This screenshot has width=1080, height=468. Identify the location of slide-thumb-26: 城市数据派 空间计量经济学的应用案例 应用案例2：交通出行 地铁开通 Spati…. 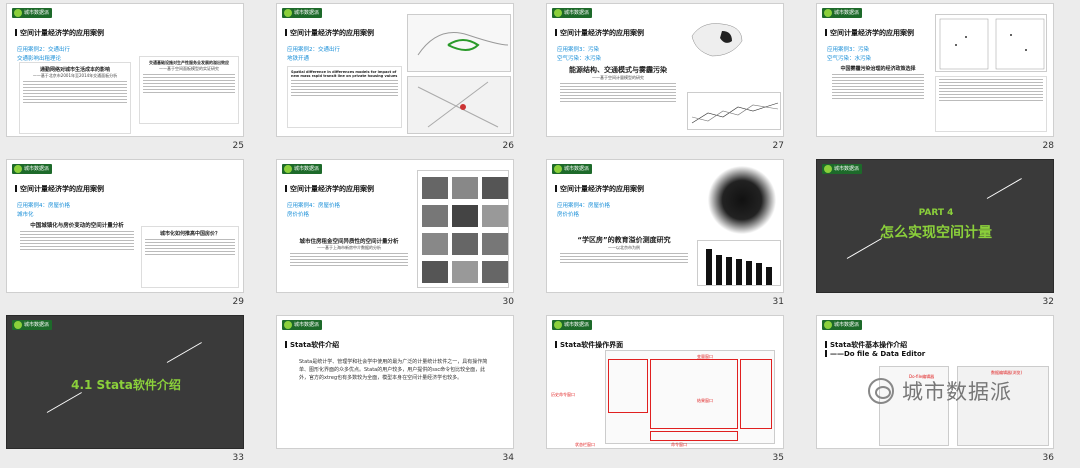
(405, 78).